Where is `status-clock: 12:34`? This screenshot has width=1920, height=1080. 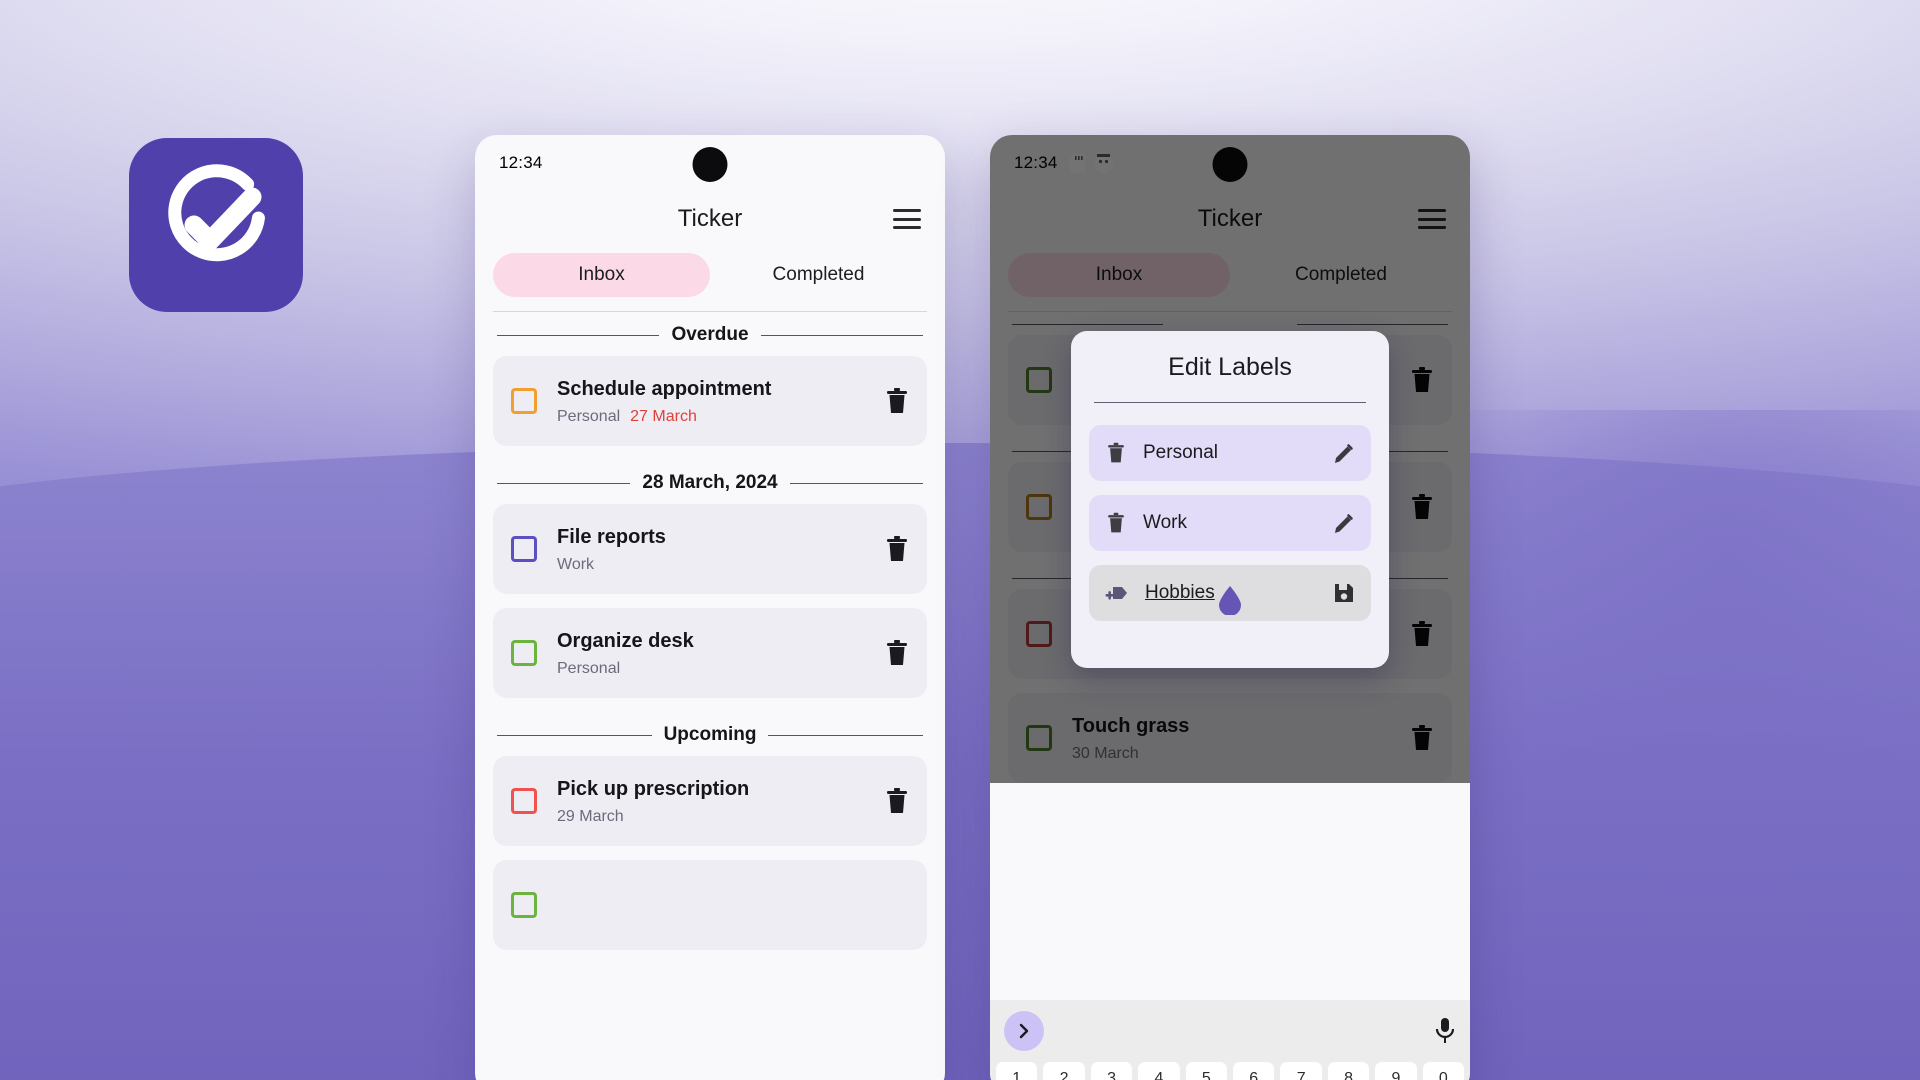 status-clock: 12:34 is located at coordinates (521, 162).